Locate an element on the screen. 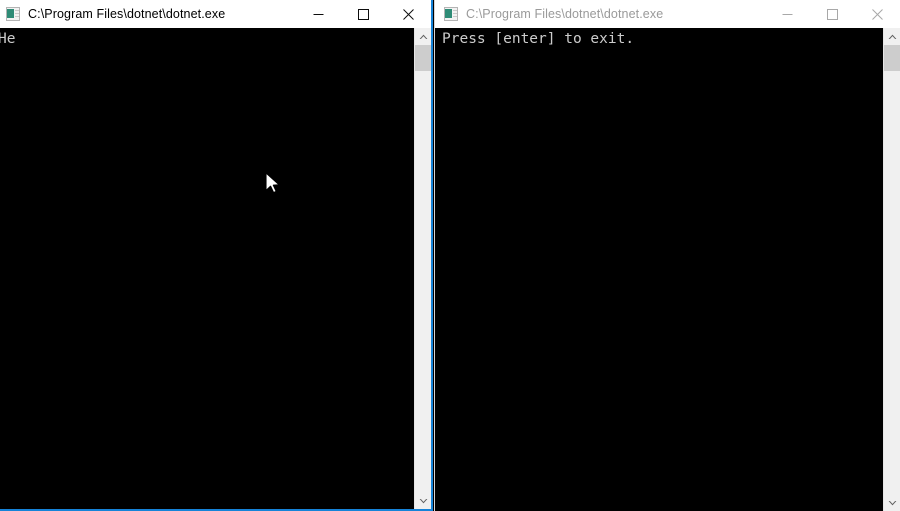 The image size is (900, 511). close-button-left is located at coordinates (408, 14).